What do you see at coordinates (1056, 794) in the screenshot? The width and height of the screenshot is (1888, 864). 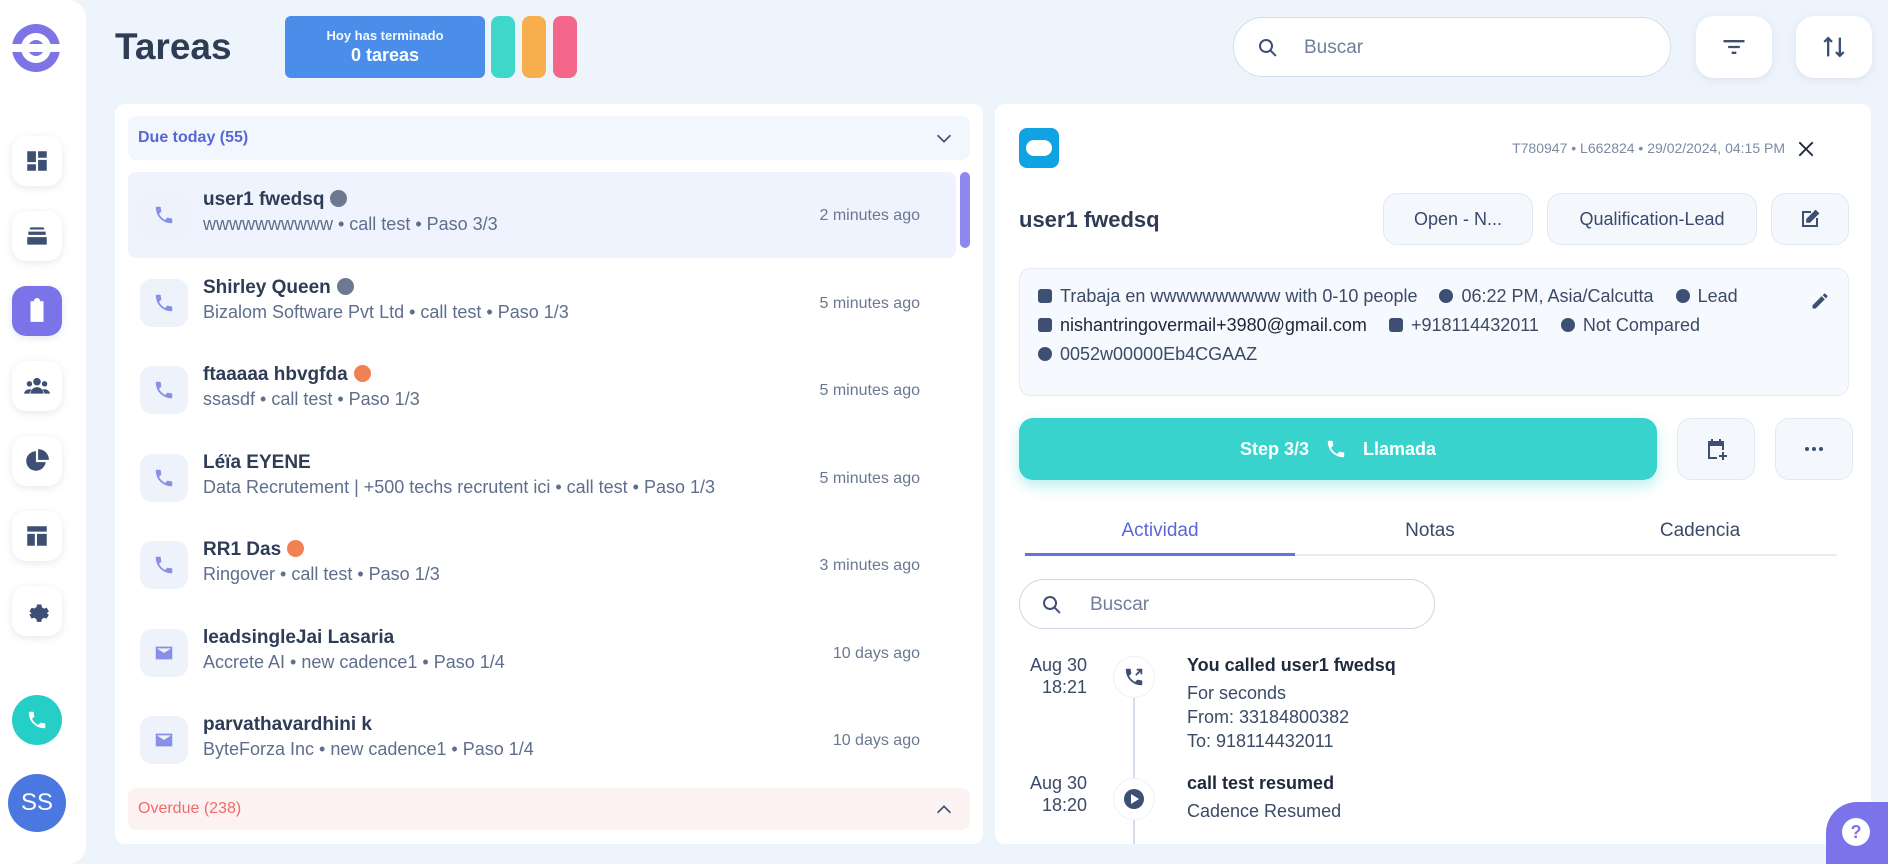 I see `activity-date: Aug 30 18:20` at bounding box center [1056, 794].